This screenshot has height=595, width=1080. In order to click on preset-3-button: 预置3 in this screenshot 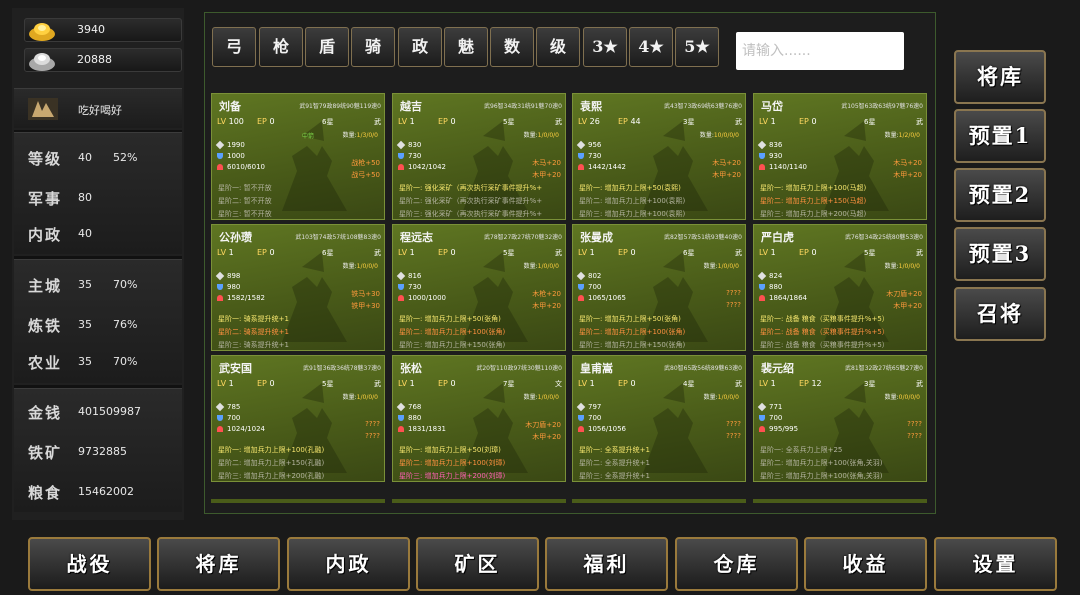, I will do `click(1000, 254)`.